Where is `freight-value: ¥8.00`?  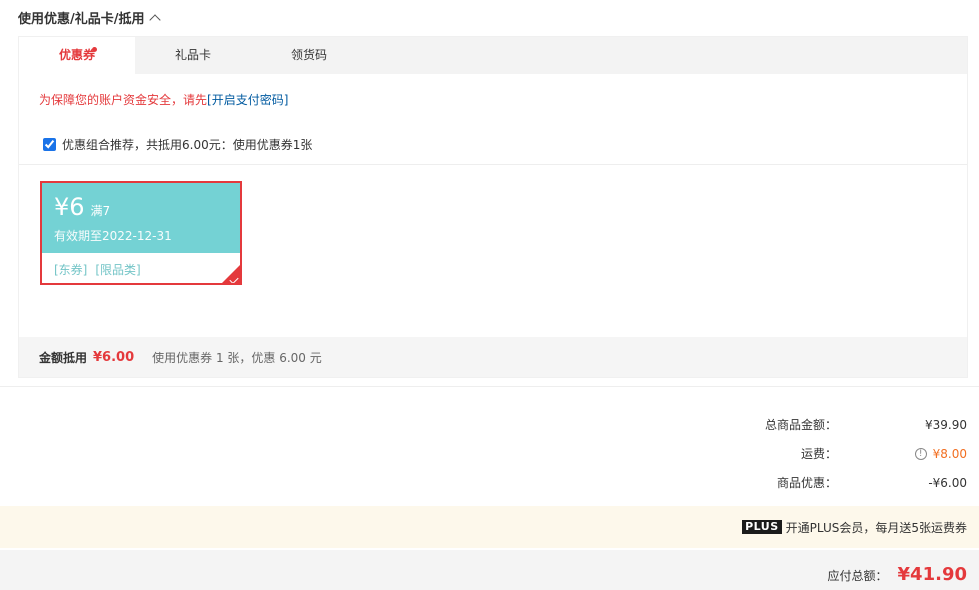 freight-value: ¥8.00 is located at coordinates (949, 453).